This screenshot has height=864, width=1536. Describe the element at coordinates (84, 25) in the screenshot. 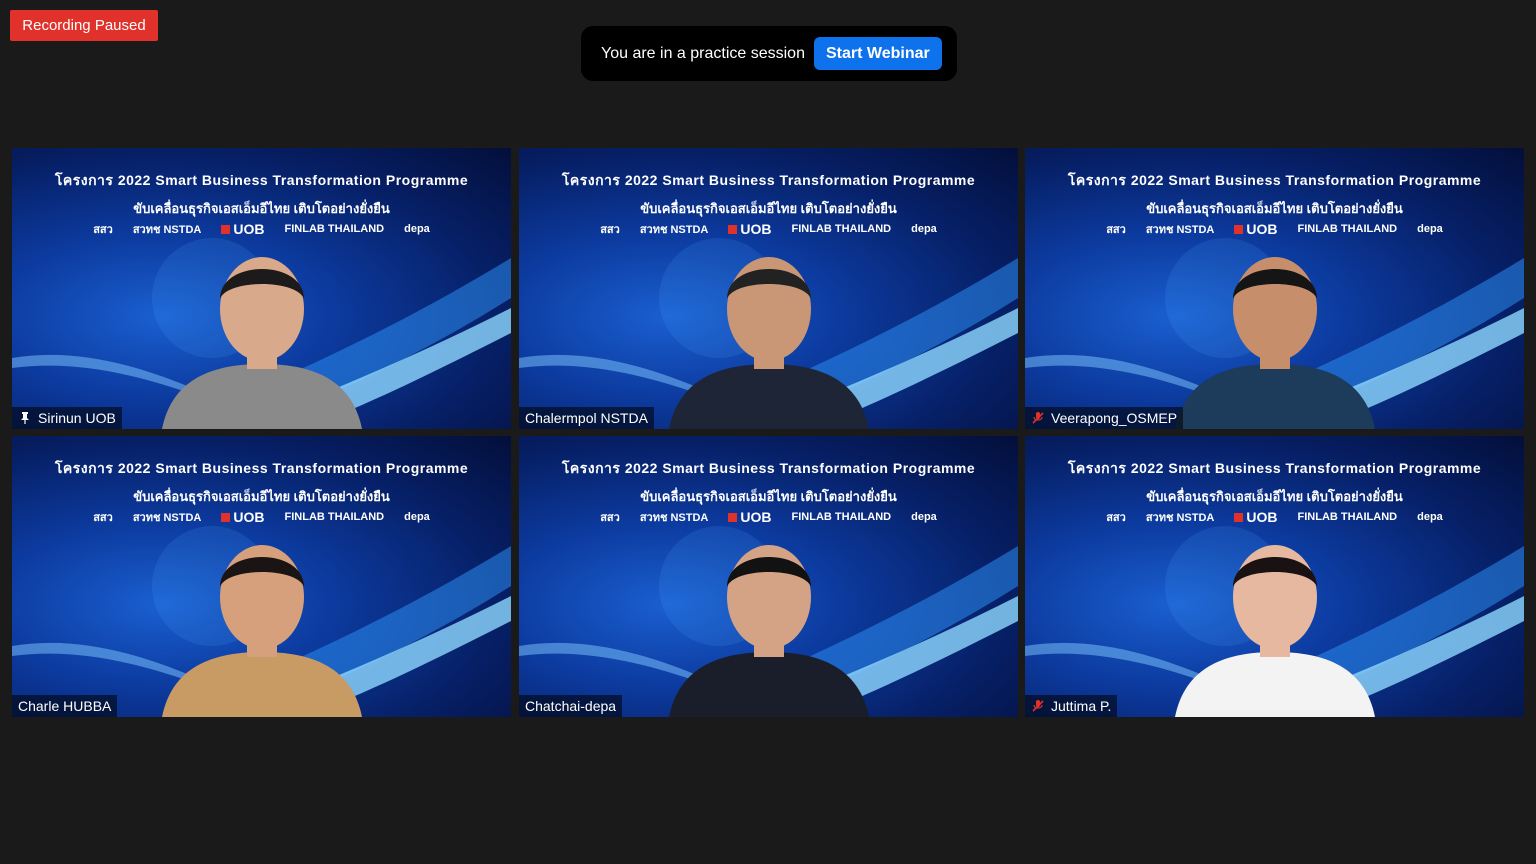

I see `recording-paused-badge: Recording Paused` at that location.